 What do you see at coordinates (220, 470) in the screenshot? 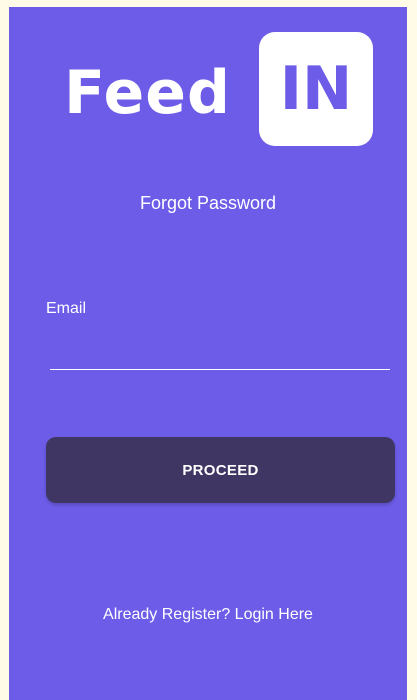
I see `proceed-button: PROCEED` at bounding box center [220, 470].